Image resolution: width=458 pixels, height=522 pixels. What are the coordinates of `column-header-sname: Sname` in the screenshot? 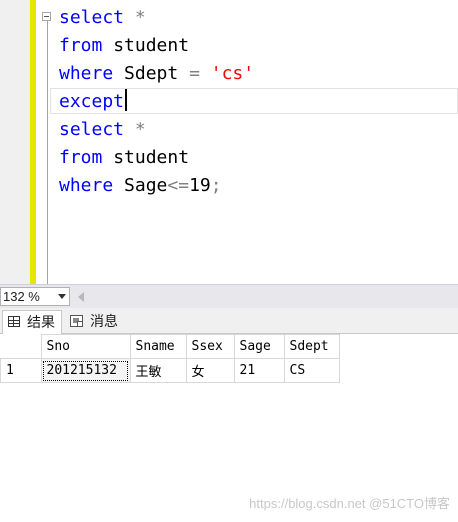 It's located at (158, 346).